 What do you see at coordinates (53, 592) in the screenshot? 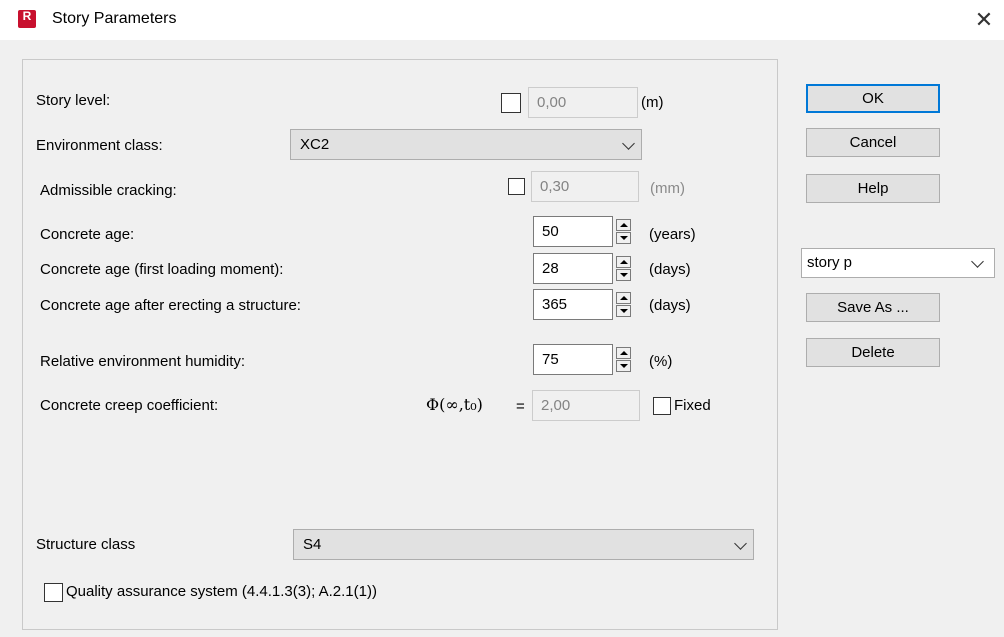
I see `quality-assurance-checkbox` at bounding box center [53, 592].